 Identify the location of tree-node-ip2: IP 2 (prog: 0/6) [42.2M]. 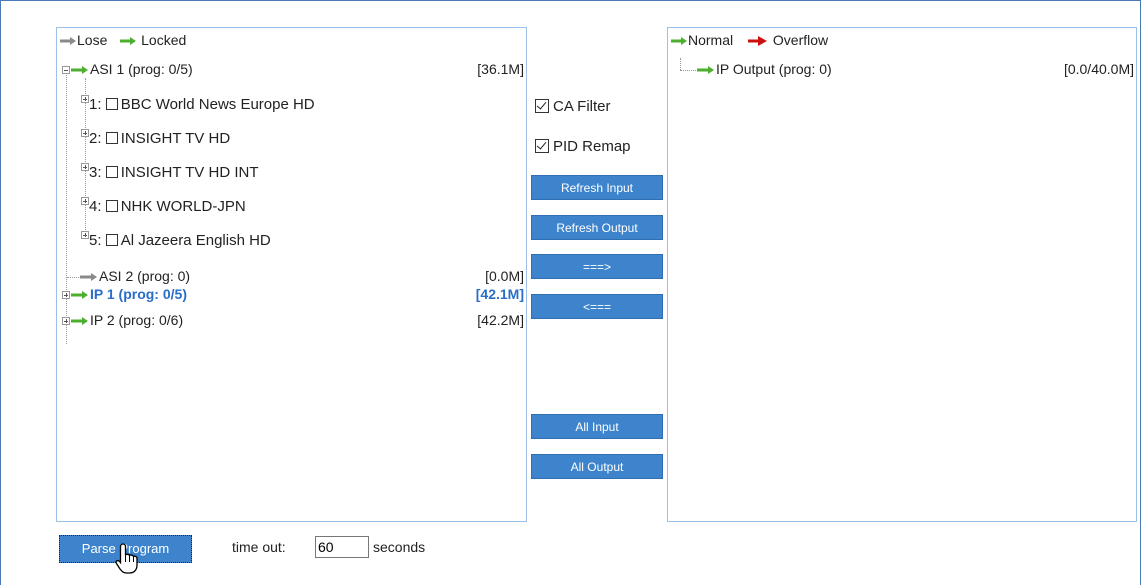
(293, 320).